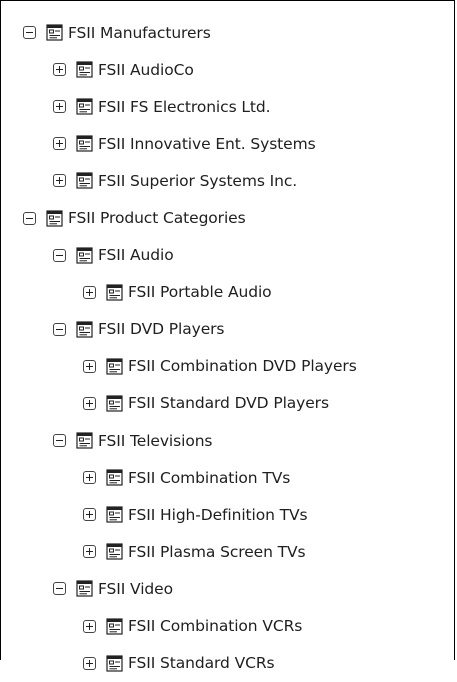  I want to click on tree-node-label: FSII Combination VCRs, so click(215, 626).